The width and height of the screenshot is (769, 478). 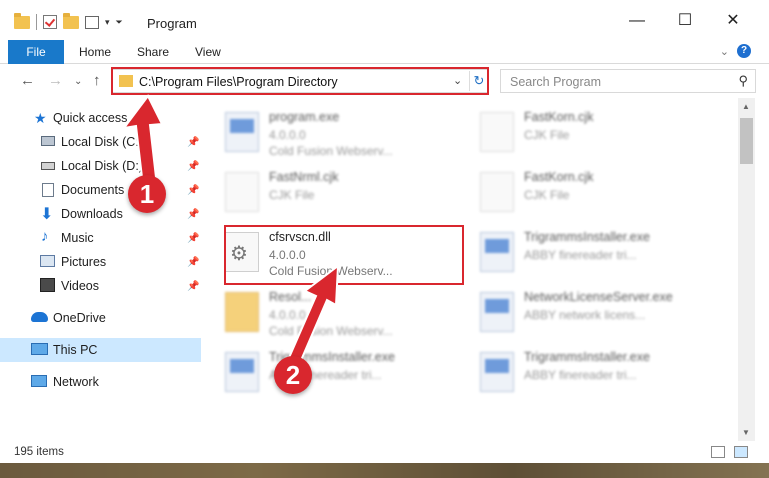 I want to click on step-1-badge: 1, so click(x=147, y=194).